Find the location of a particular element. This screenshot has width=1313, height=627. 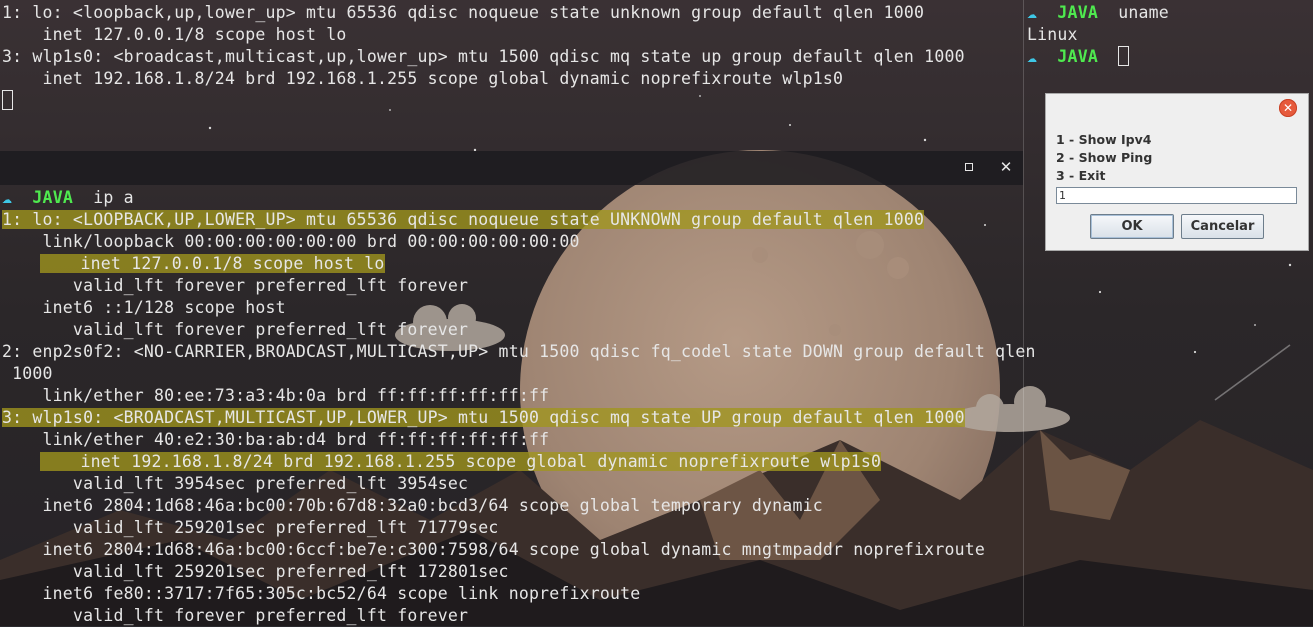

prompt-line: ☁ JAVA is located at coordinates (1078, 57).